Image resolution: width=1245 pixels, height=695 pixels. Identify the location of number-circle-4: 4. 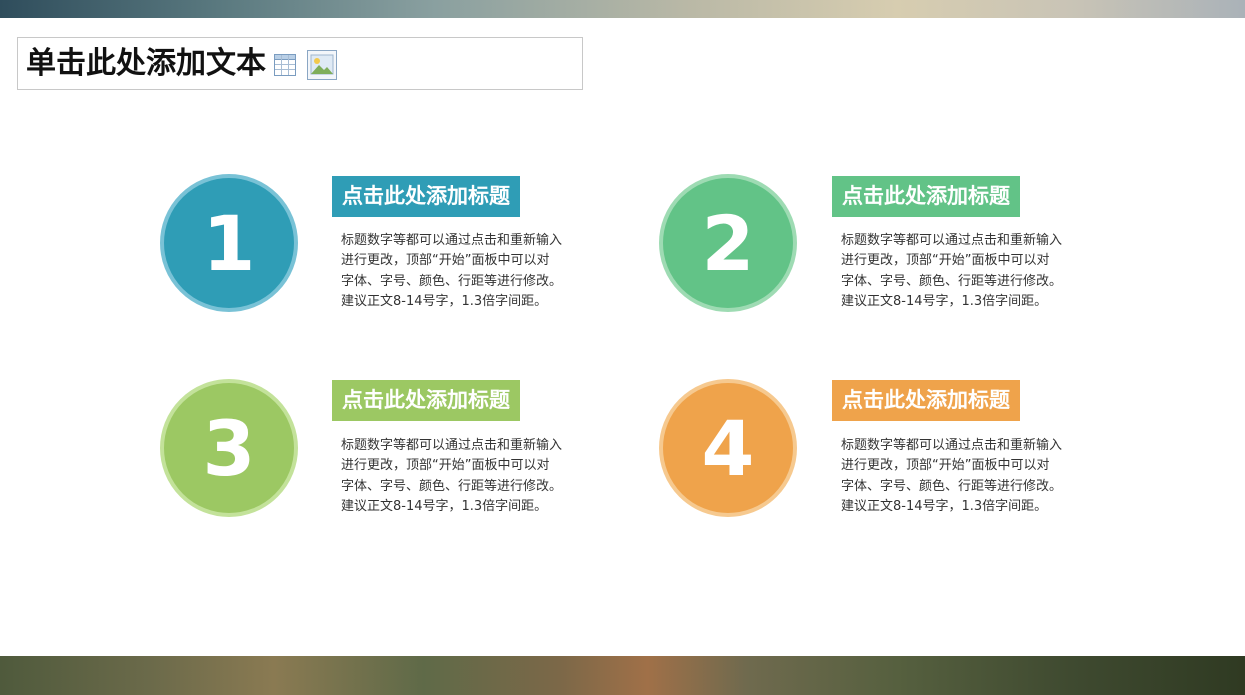
(728, 448).